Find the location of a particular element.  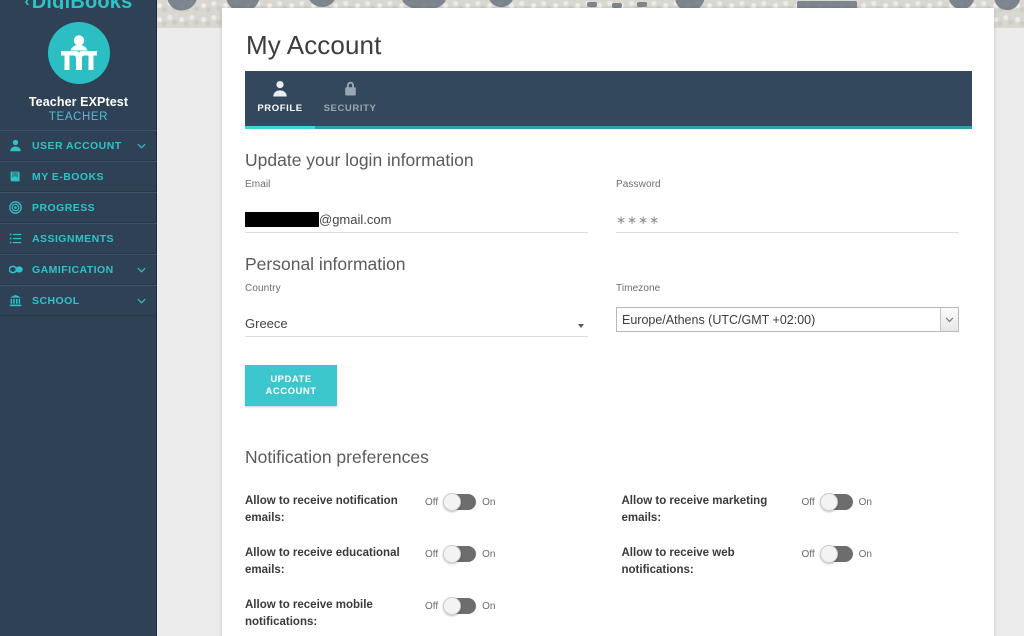

password-label: Password is located at coordinates (638, 184).